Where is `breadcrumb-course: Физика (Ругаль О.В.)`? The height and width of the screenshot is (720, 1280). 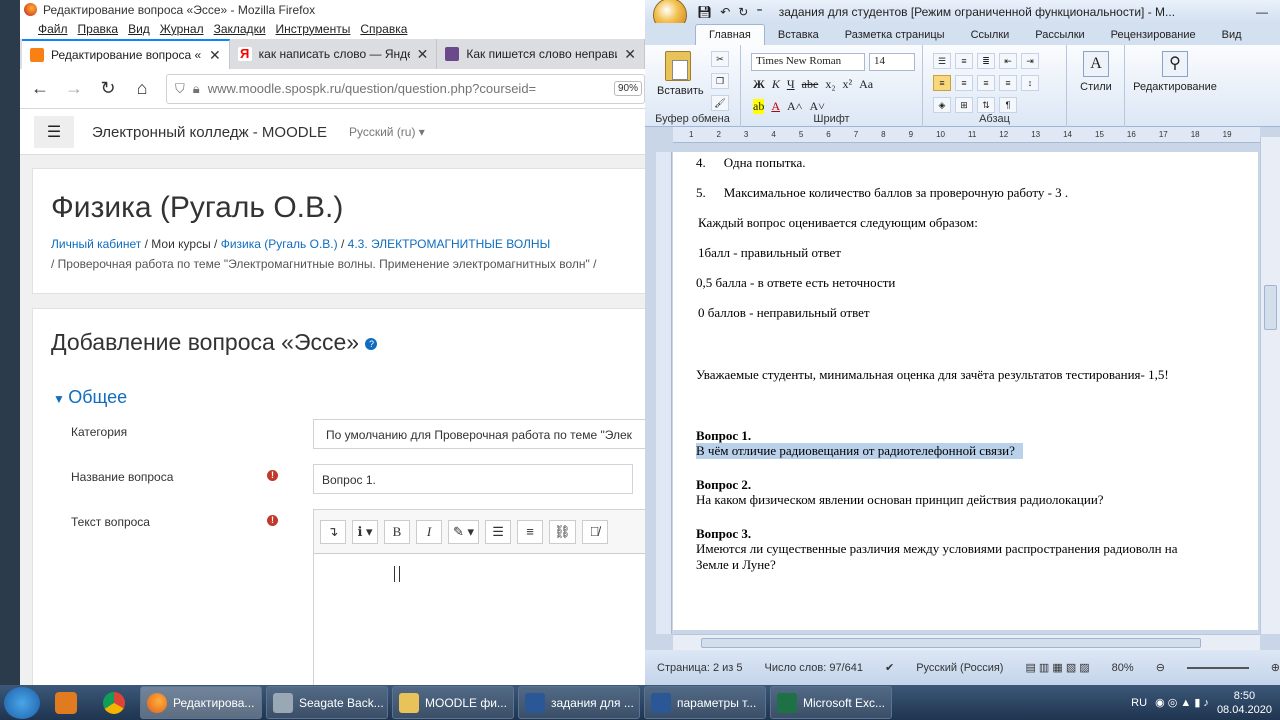 breadcrumb-course: Физика (Ругаль О.В.) is located at coordinates (279, 244).